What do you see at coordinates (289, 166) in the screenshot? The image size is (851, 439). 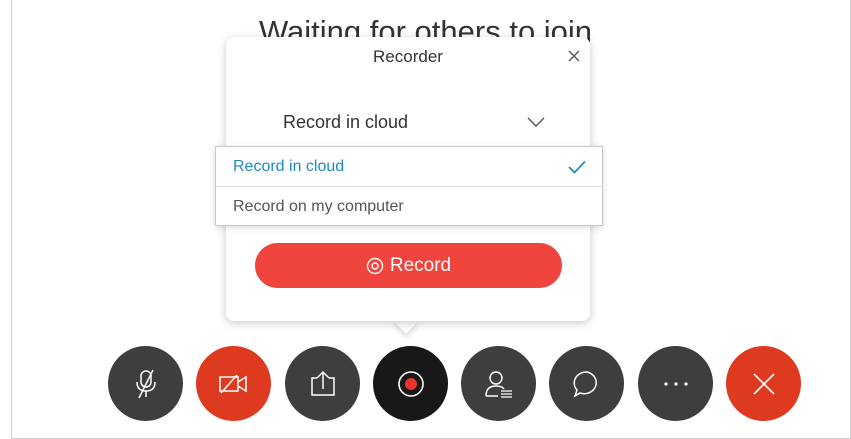 I see `option-label: Record in cloud` at bounding box center [289, 166].